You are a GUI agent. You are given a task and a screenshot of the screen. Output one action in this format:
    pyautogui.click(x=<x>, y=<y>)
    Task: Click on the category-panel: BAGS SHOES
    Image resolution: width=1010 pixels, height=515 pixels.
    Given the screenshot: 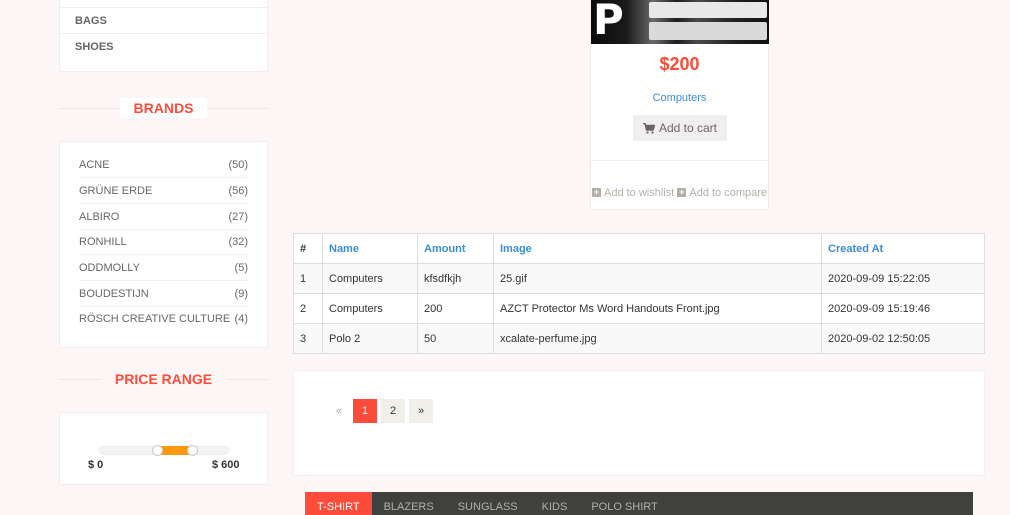 What is the action you would take?
    pyautogui.click(x=163, y=36)
    